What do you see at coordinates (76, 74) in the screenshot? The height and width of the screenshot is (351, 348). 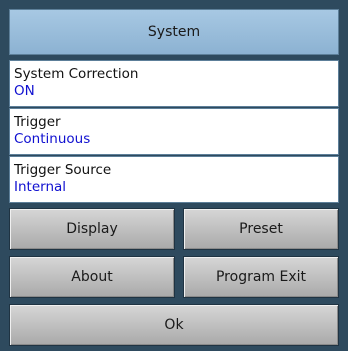 I see `system-correction-label: System Correction` at bounding box center [76, 74].